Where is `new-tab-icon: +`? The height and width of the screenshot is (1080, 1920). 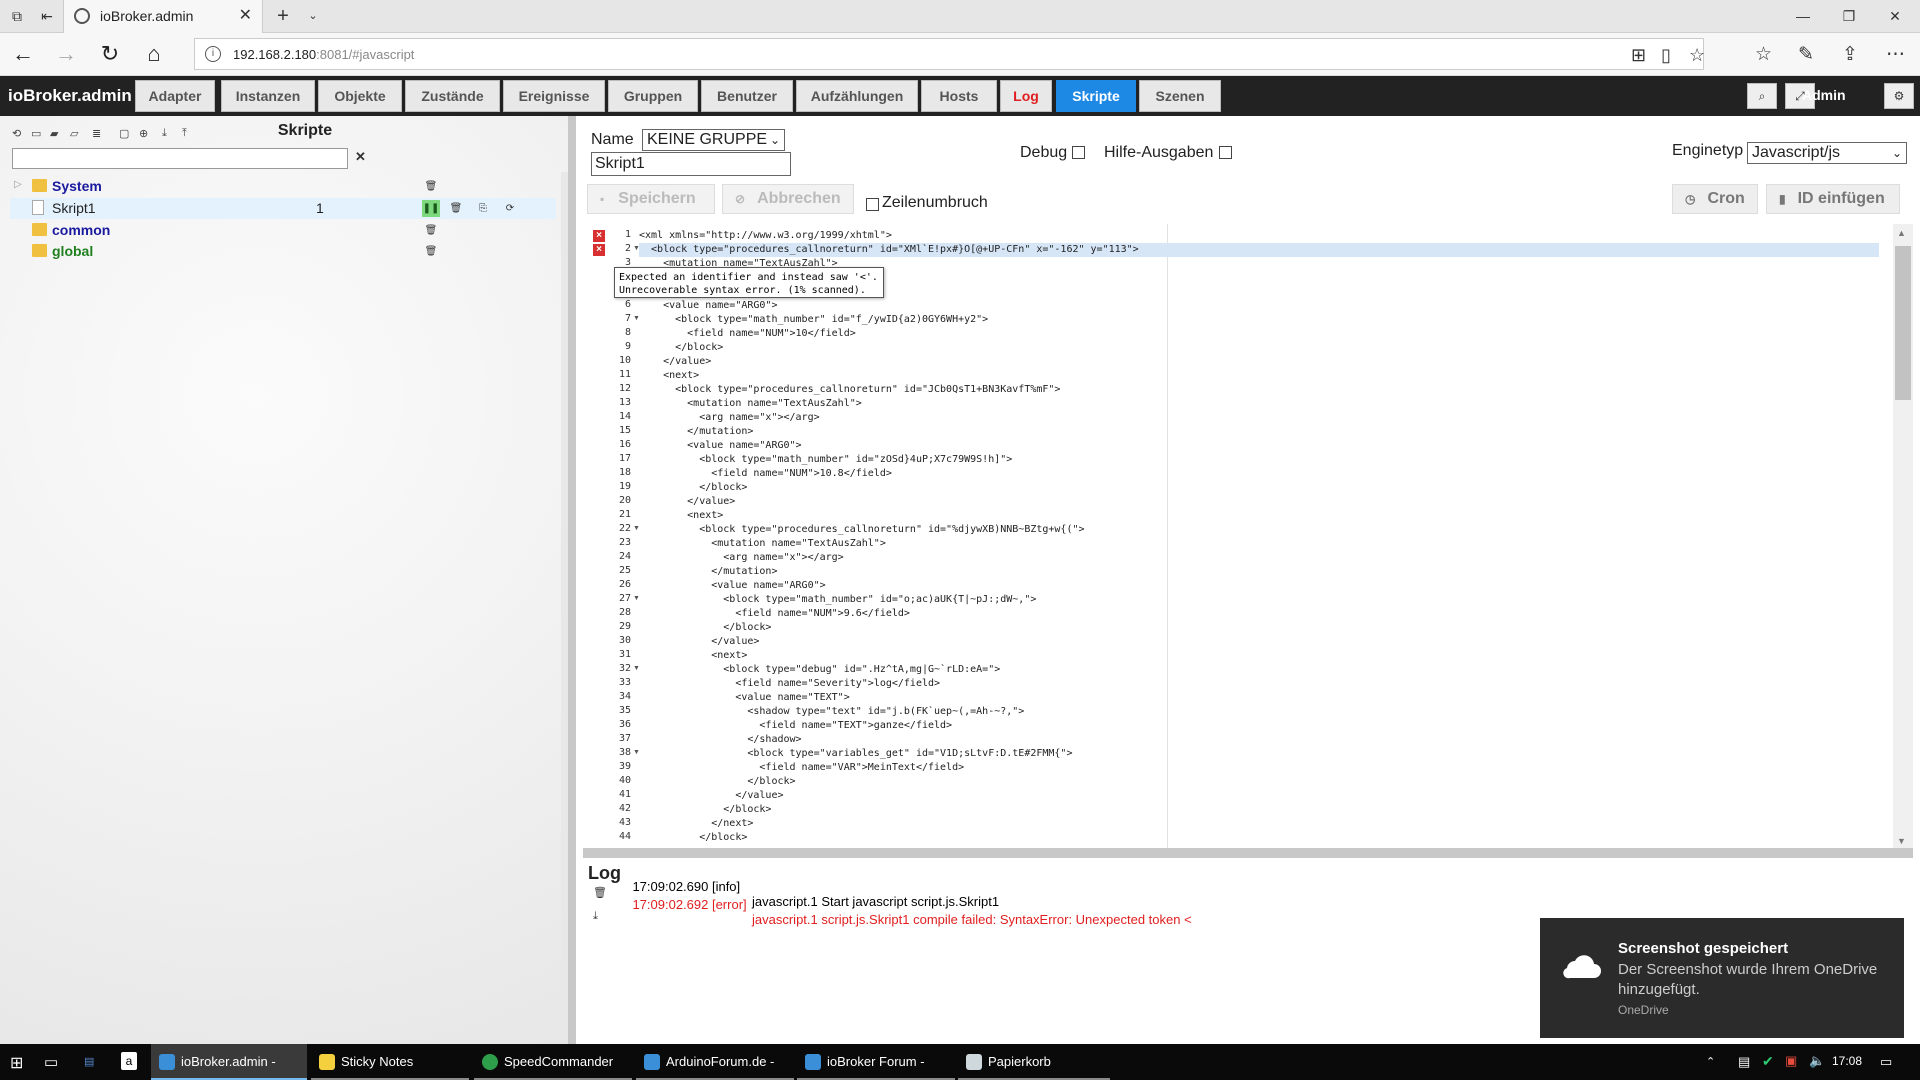
new-tab-icon: + is located at coordinates (283, 16).